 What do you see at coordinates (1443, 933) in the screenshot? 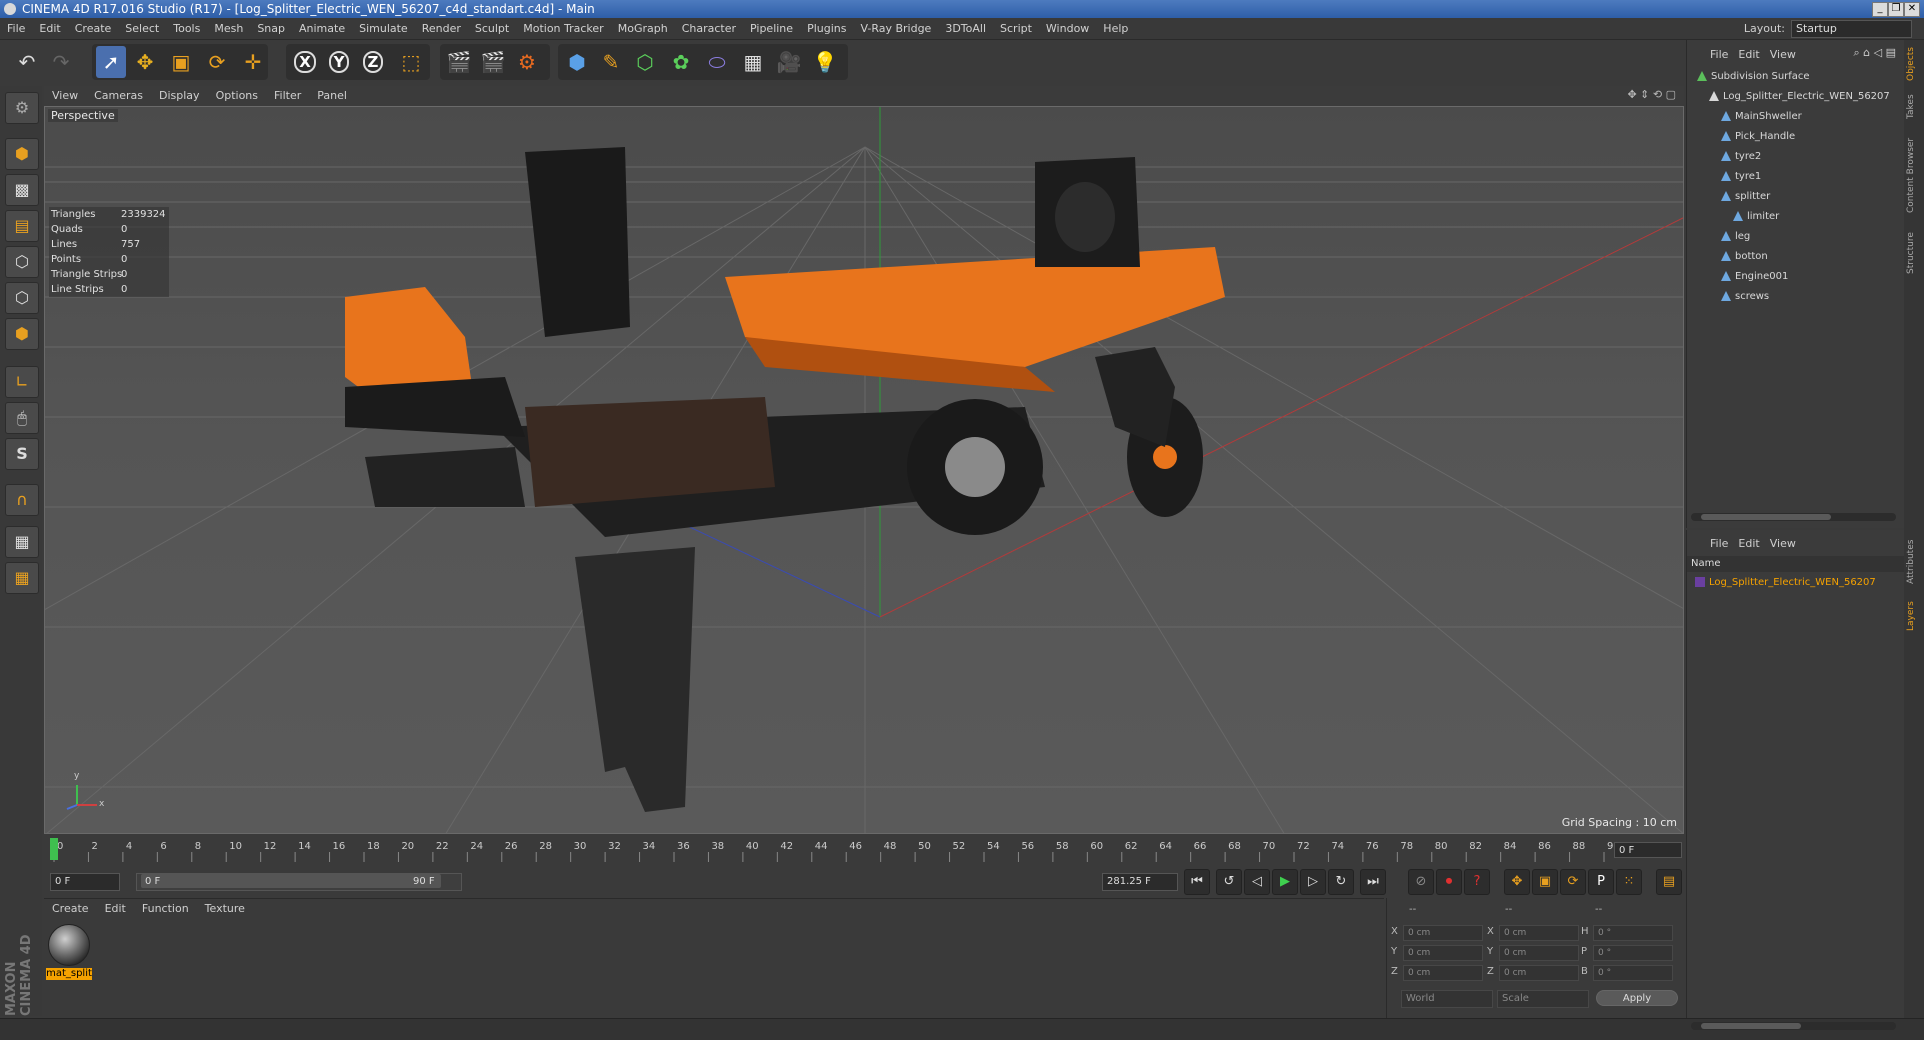
I see `position-x-field: 0 cm` at bounding box center [1443, 933].